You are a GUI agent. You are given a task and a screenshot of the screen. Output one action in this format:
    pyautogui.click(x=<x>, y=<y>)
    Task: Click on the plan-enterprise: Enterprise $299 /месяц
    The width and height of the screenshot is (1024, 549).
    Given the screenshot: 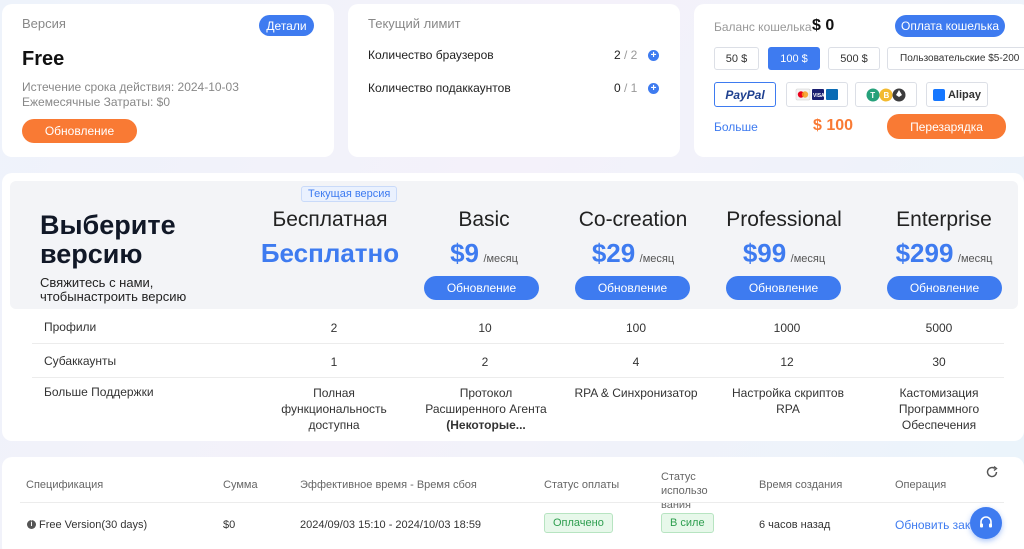 What is the action you would take?
    pyautogui.click(x=944, y=238)
    